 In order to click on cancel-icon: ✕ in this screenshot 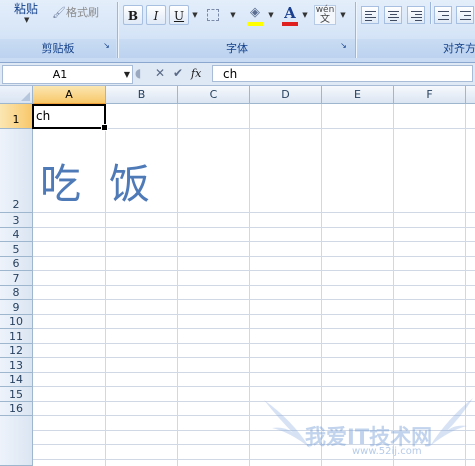, I will do `click(160, 73)`.